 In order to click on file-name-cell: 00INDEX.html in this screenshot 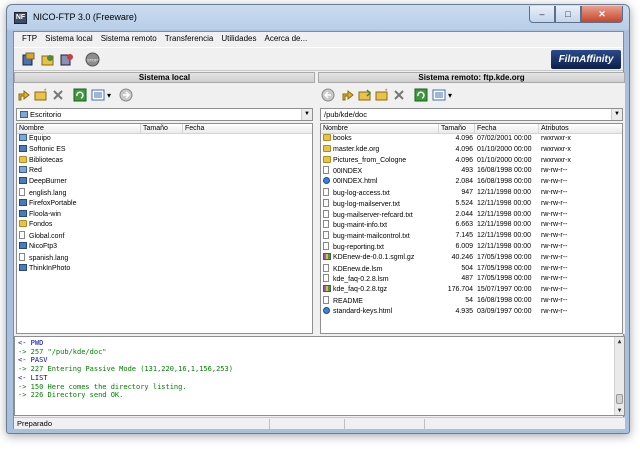, I will do `click(380, 182)`.